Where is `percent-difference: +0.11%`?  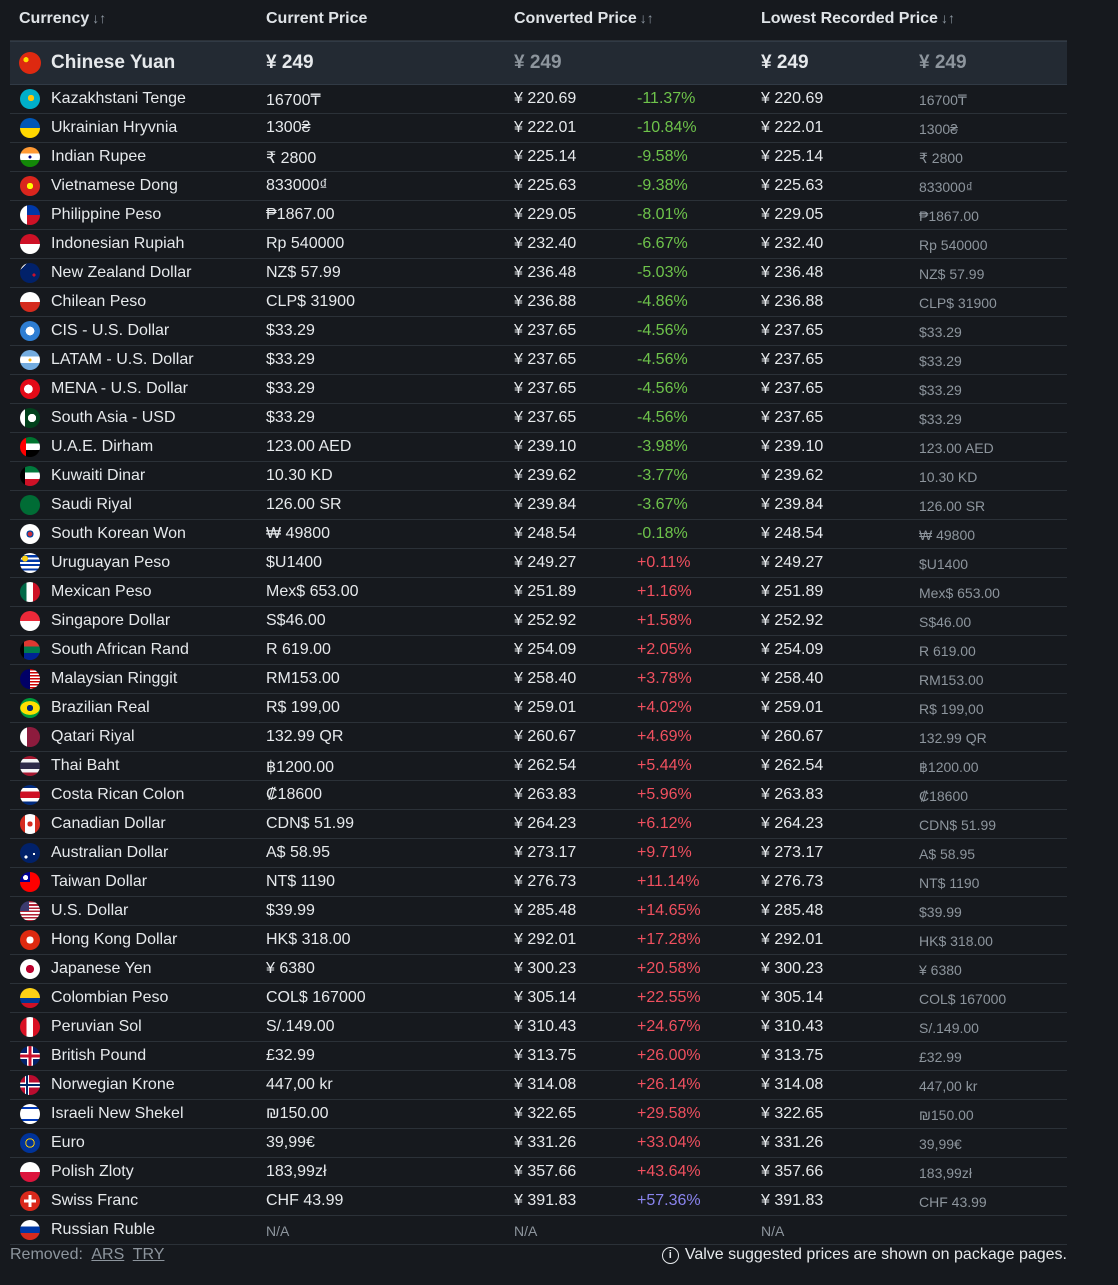 percent-difference: +0.11% is located at coordinates (664, 562).